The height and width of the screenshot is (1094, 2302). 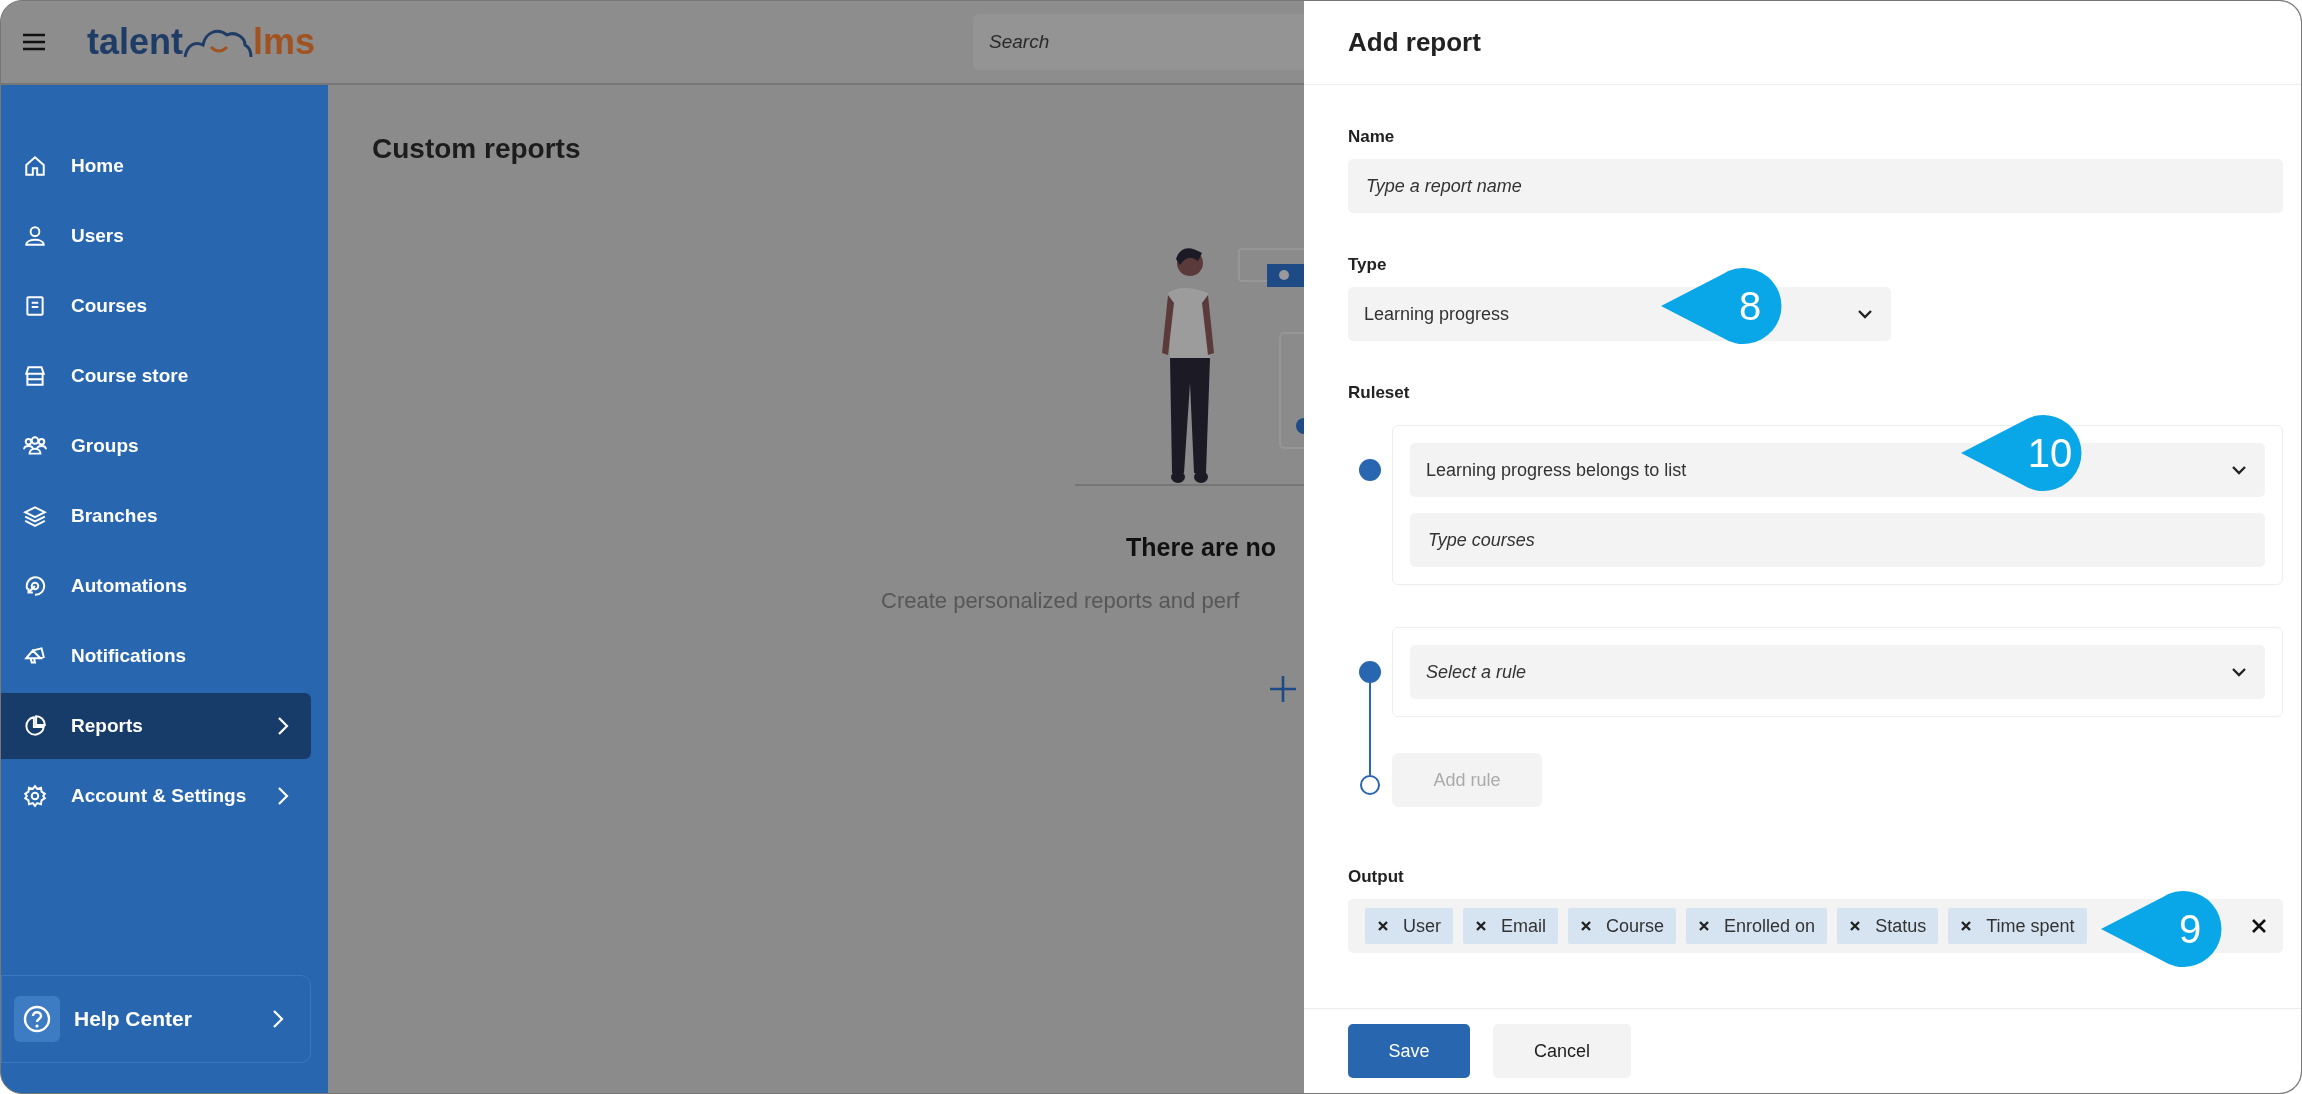 I want to click on logo-text: talent, so click(x=135, y=42).